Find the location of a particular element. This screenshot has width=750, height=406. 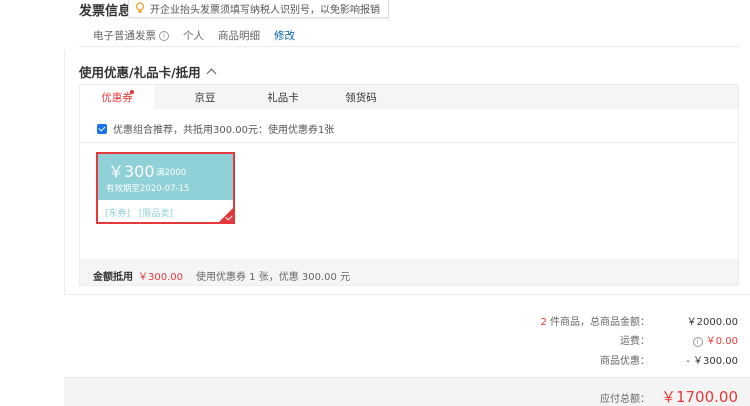

discount-value: - ￥300.00 is located at coordinates (712, 361).